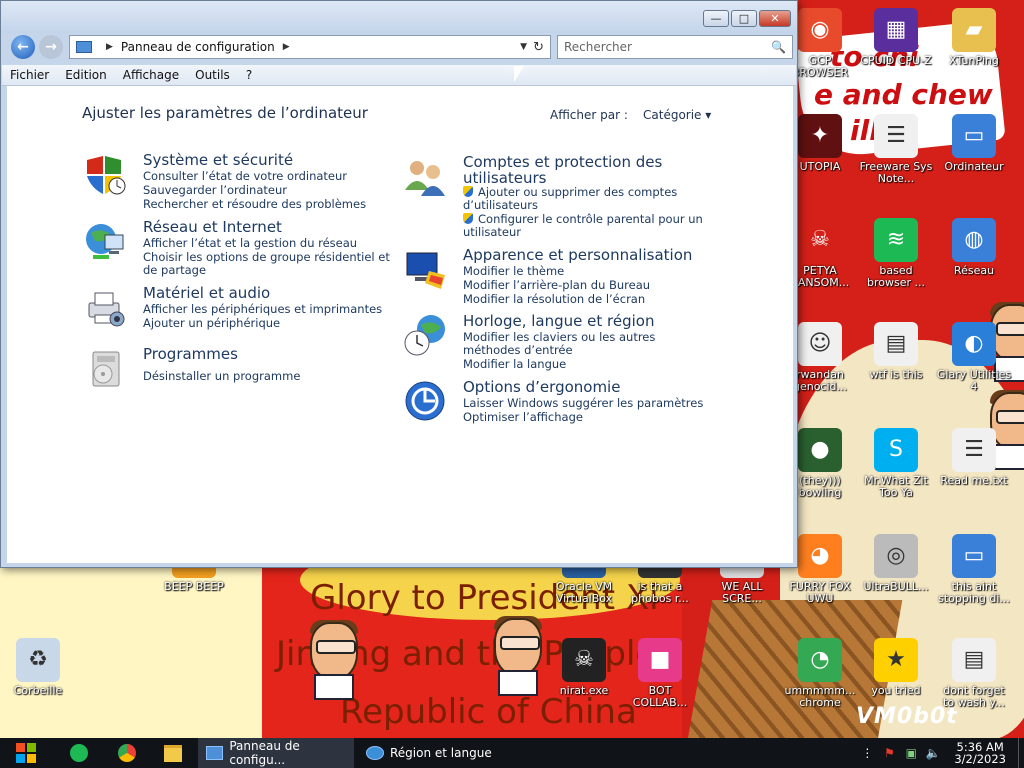  What do you see at coordinates (399, 75) in the screenshot?
I see `menu-bar: Fichier Edition Affichage Outils ?` at bounding box center [399, 75].